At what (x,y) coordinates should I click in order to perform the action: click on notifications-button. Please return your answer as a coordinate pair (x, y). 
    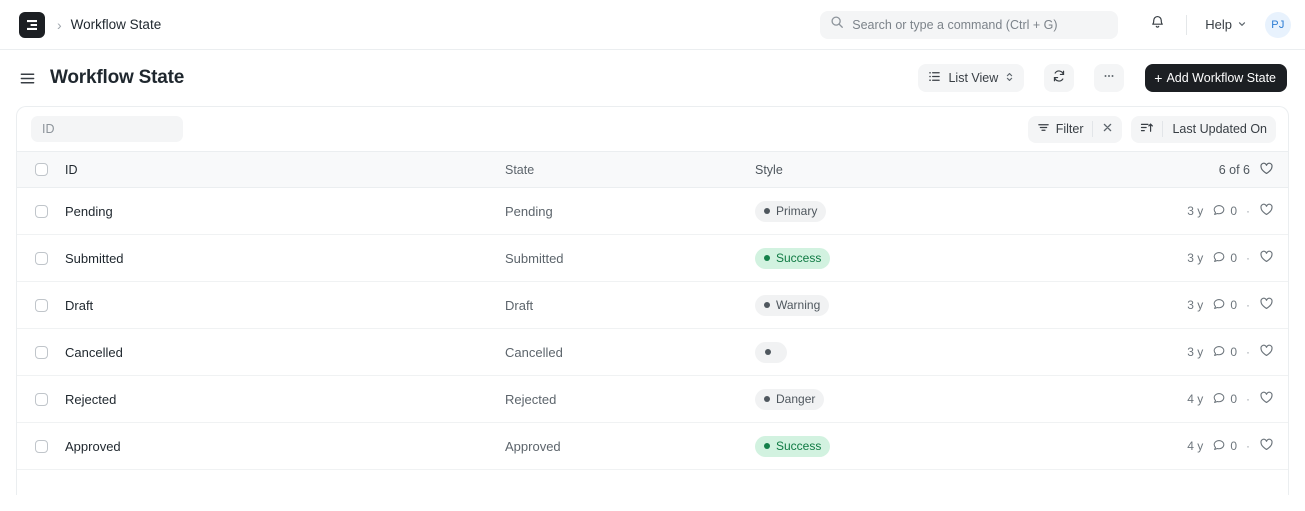
    Looking at the image, I should click on (1157, 25).